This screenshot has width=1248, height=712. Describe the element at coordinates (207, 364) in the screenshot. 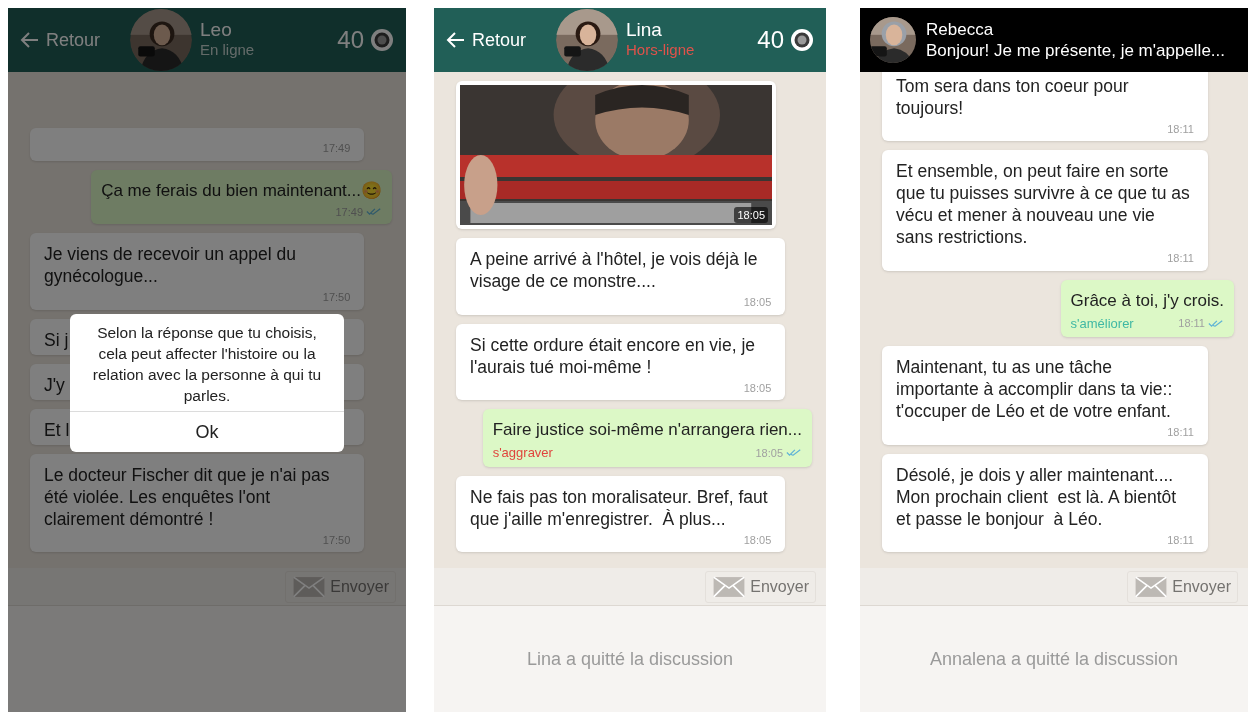

I see `dialog-message: Selon la réponse que tu choisis, cela peut affecter l'histoire ou la relation avec la personne à qui tu parles.` at that location.